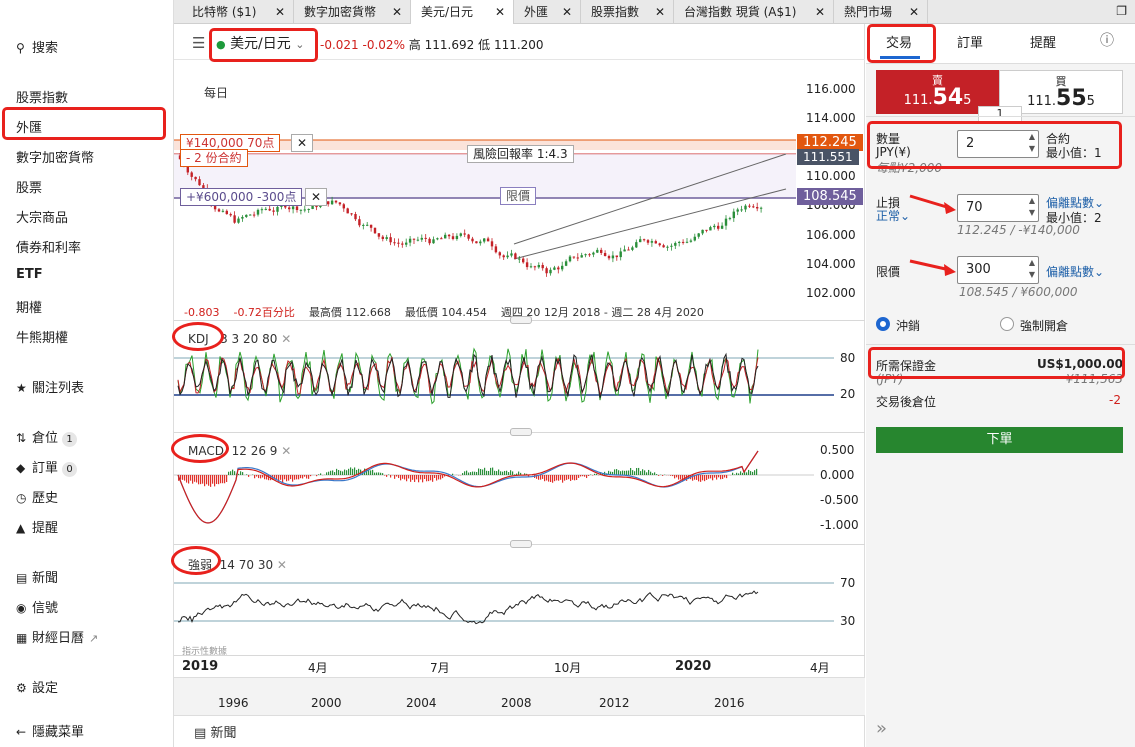 The width and height of the screenshot is (1135, 747). I want to click on sidebar-item-alerts: ▲ 提醒, so click(37, 526).